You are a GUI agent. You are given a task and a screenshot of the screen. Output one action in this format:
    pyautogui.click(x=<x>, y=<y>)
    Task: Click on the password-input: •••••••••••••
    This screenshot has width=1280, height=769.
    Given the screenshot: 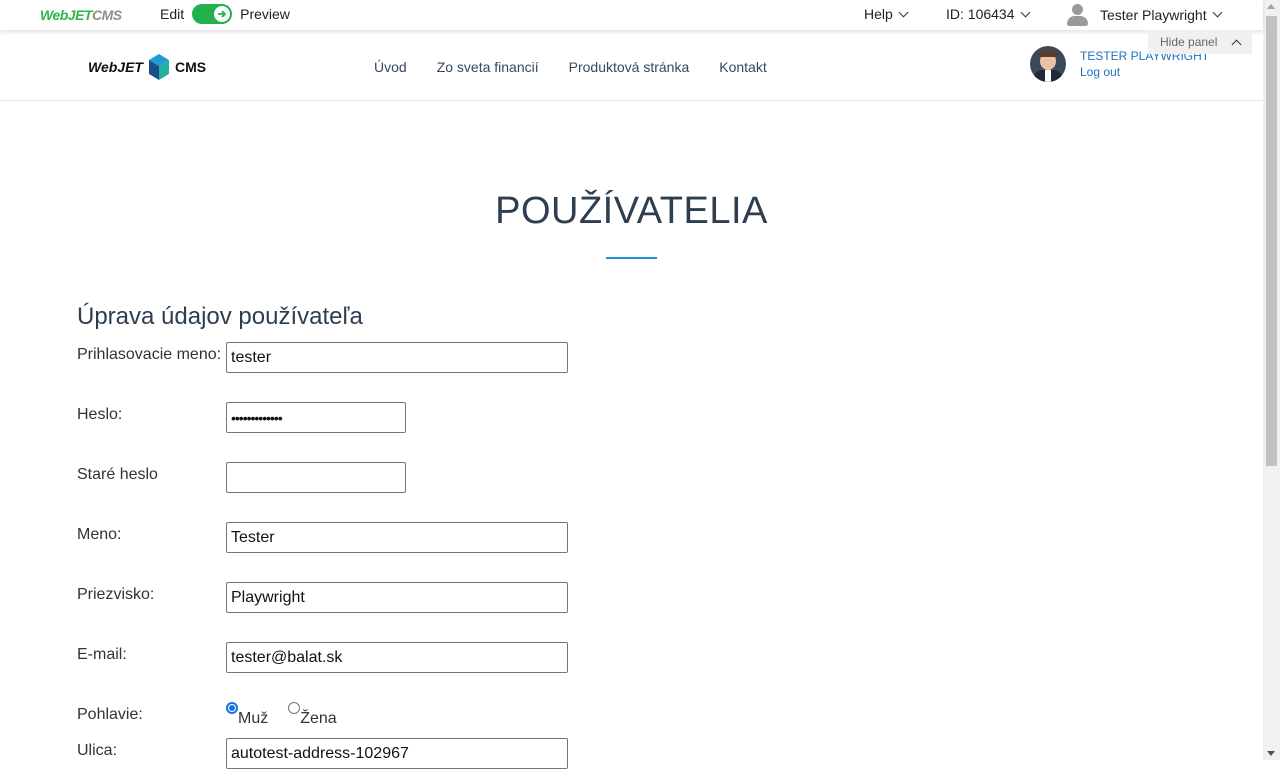 What is the action you would take?
    pyautogui.click(x=316, y=417)
    